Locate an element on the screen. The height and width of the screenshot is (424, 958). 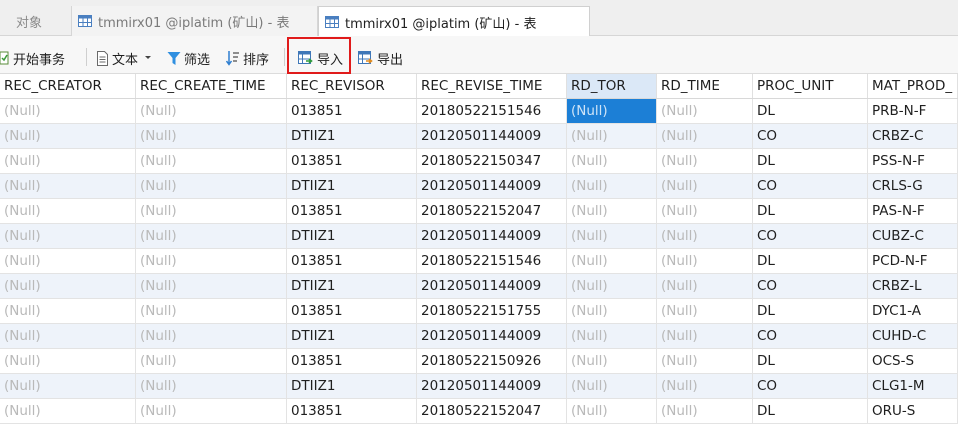
column-header-rec-revisor: REC_REVISOR is located at coordinates (352, 86).